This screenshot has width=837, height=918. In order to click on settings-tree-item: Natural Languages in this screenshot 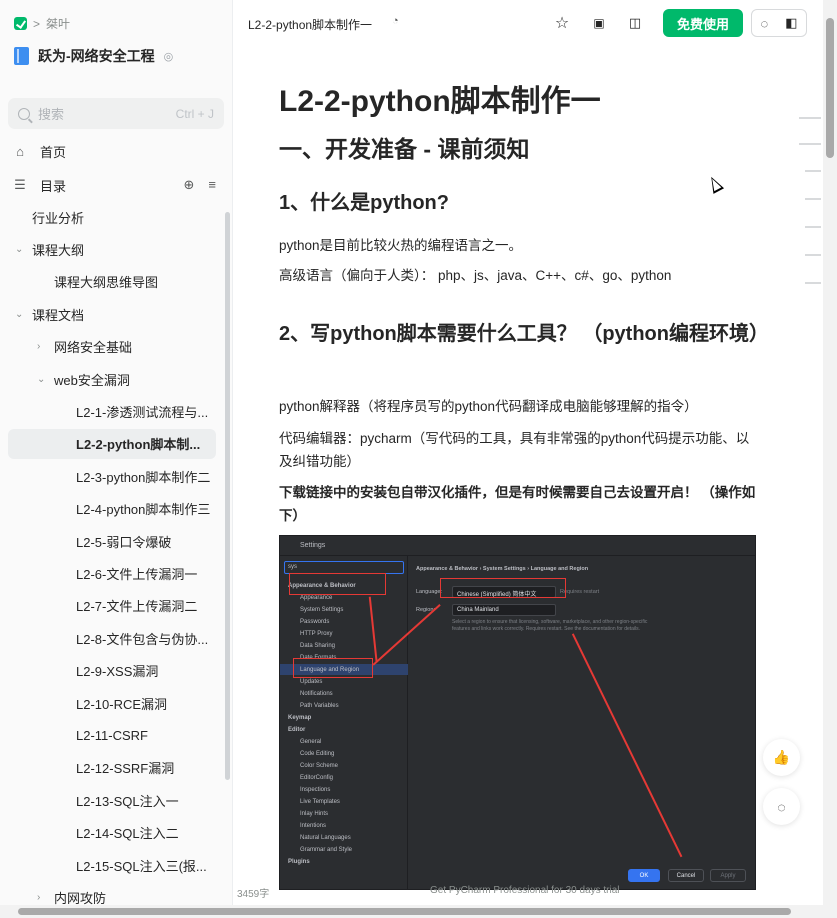, I will do `click(325, 838)`.